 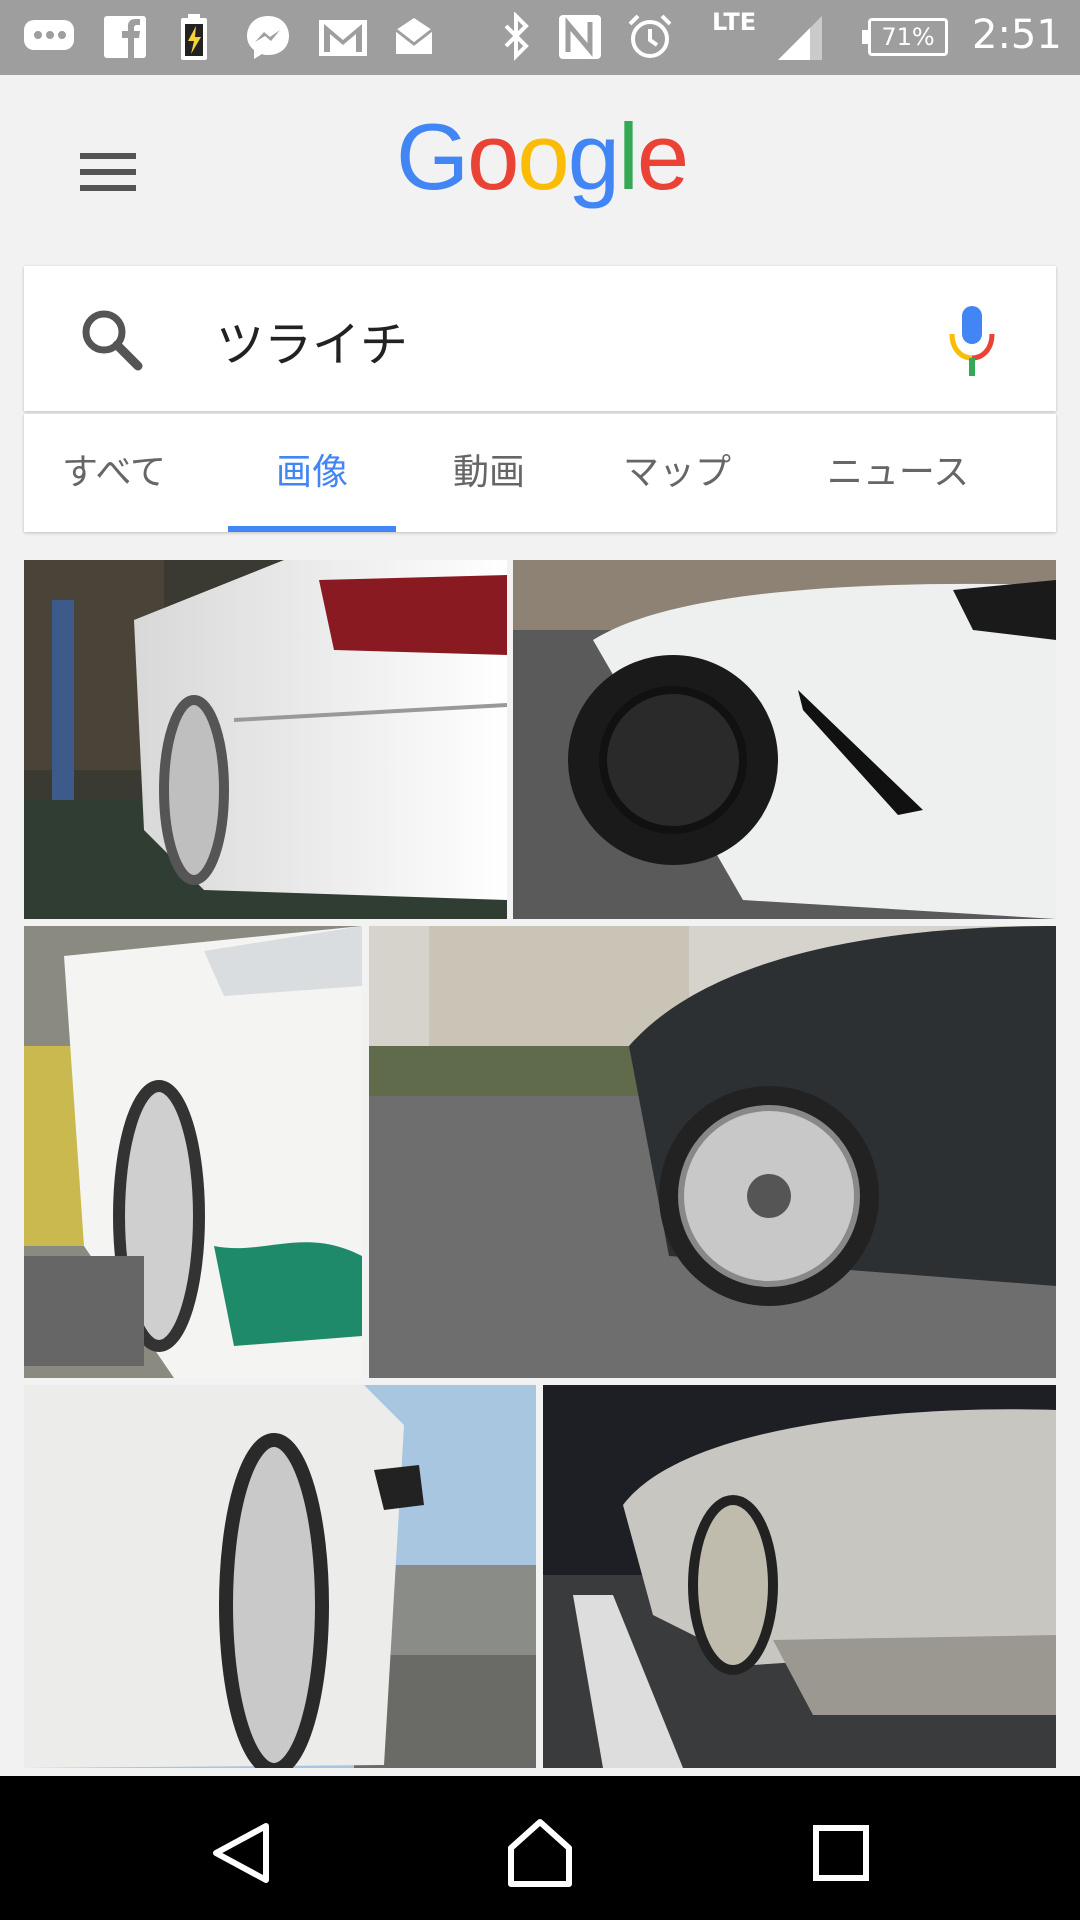 What do you see at coordinates (566, 340) in the screenshot?
I see `search-input` at bounding box center [566, 340].